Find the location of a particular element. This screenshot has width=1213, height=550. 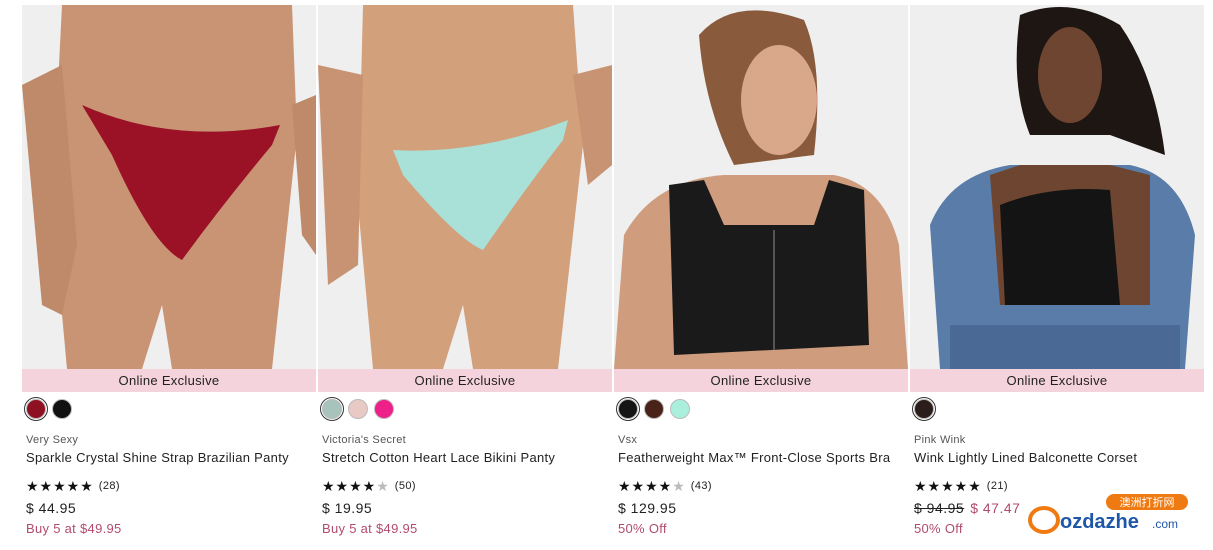

review-count: (50) is located at coordinates (405, 486).